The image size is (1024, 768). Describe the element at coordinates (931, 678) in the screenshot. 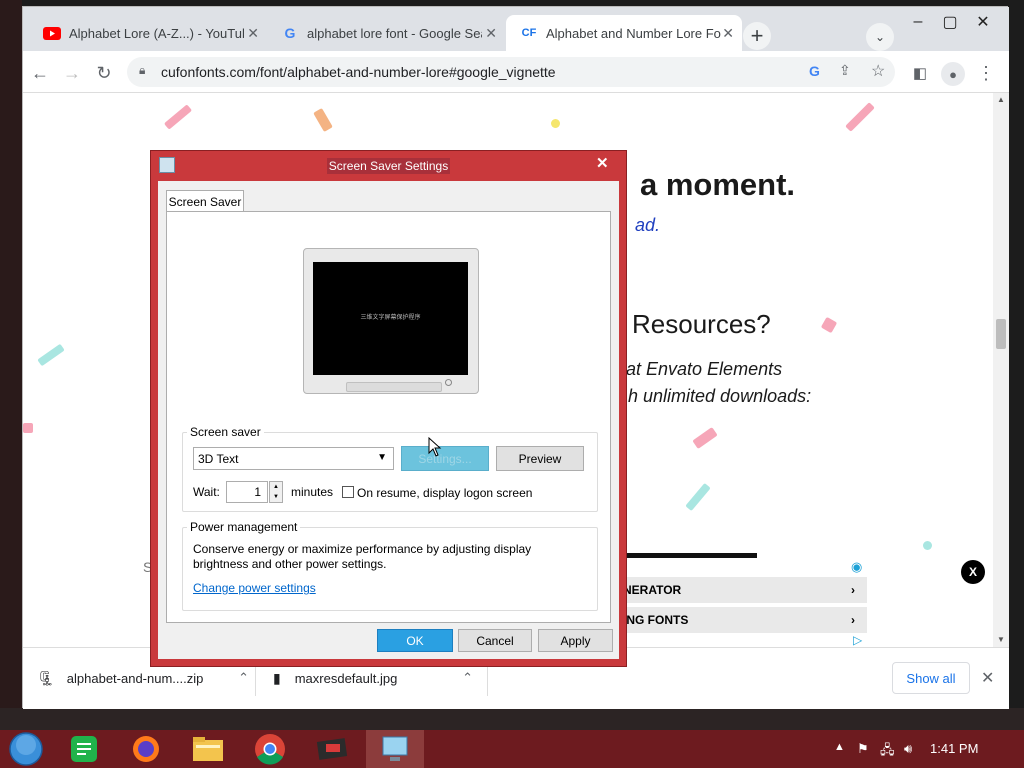

I see `show-all-button: Show all` at that location.